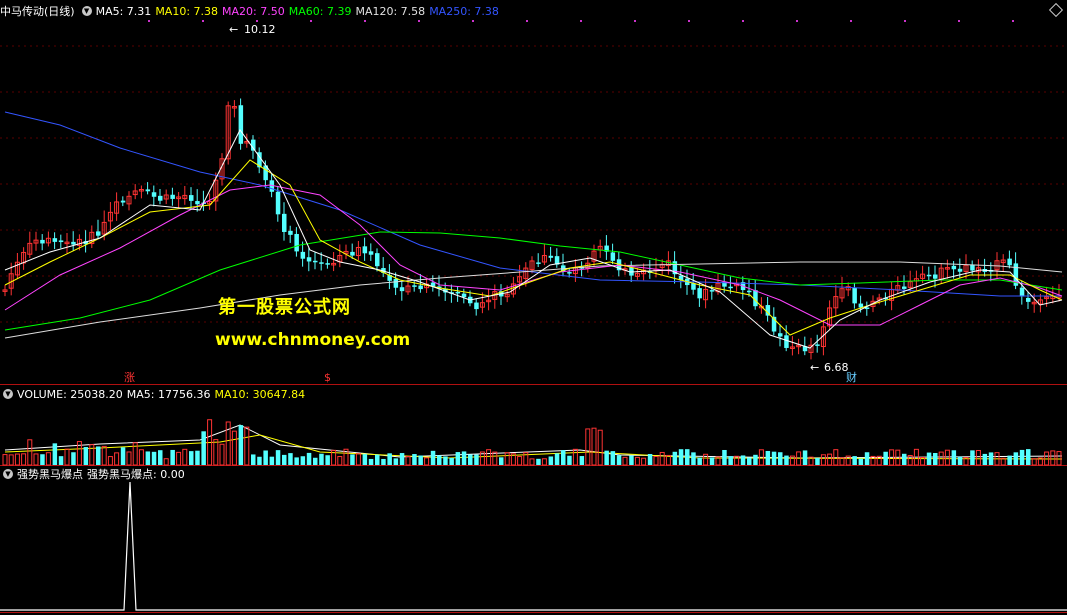 The height and width of the screenshot is (615, 1067). I want to click on marker-zhang: 涨, so click(129, 377).